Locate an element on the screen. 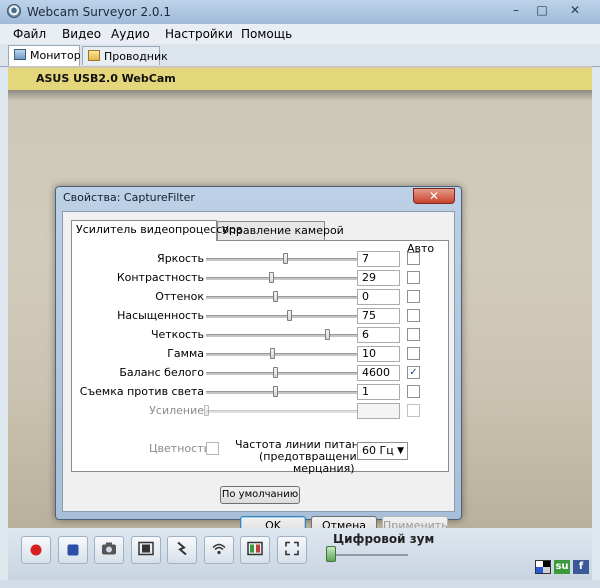  property-label: Гамма is located at coordinates (185, 353).